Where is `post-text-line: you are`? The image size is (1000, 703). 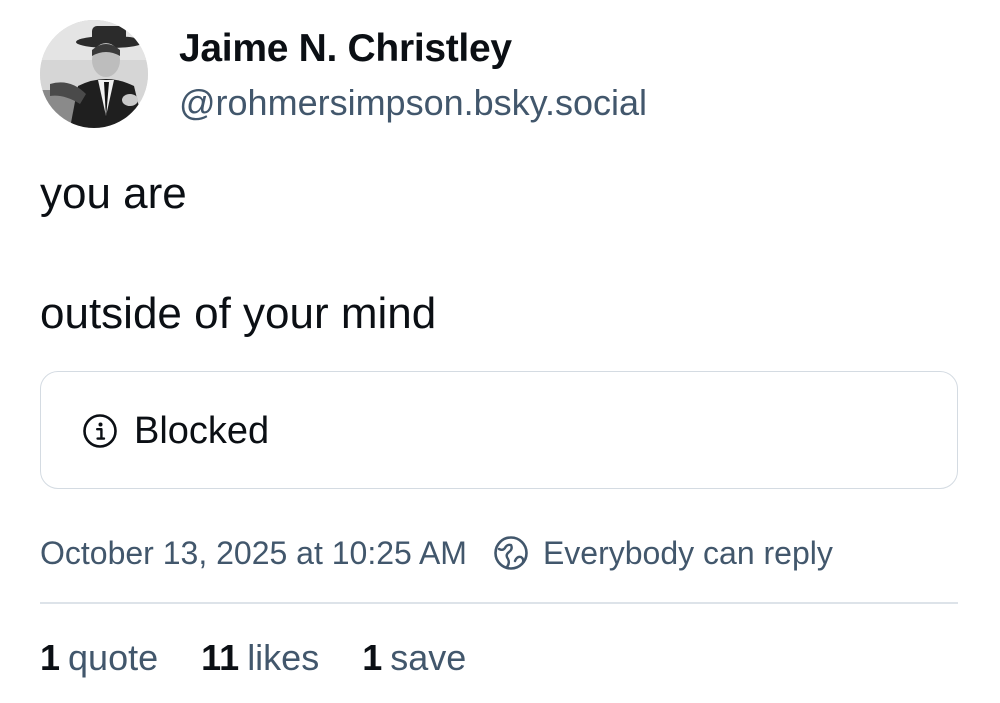 post-text-line: you are is located at coordinates (113, 193).